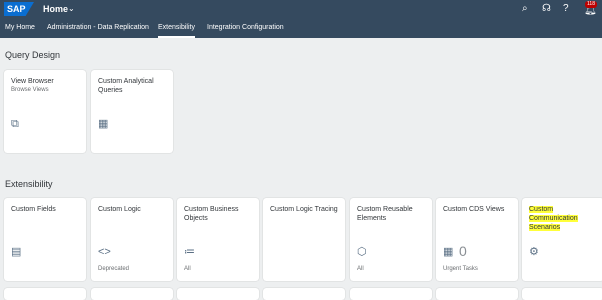 Image resolution: width=602 pixels, height=300 pixels. I want to click on tile-title: Custom Fields, so click(33, 209).